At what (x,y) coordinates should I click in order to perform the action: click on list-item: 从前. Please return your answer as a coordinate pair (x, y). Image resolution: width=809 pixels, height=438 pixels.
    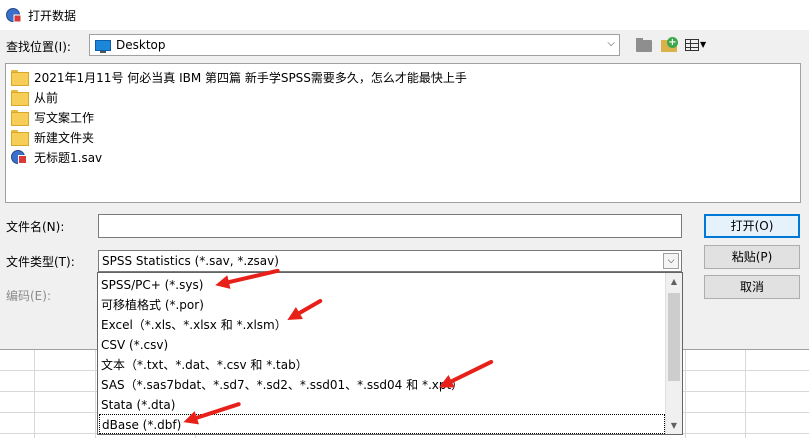
    Looking at the image, I should click on (34, 97).